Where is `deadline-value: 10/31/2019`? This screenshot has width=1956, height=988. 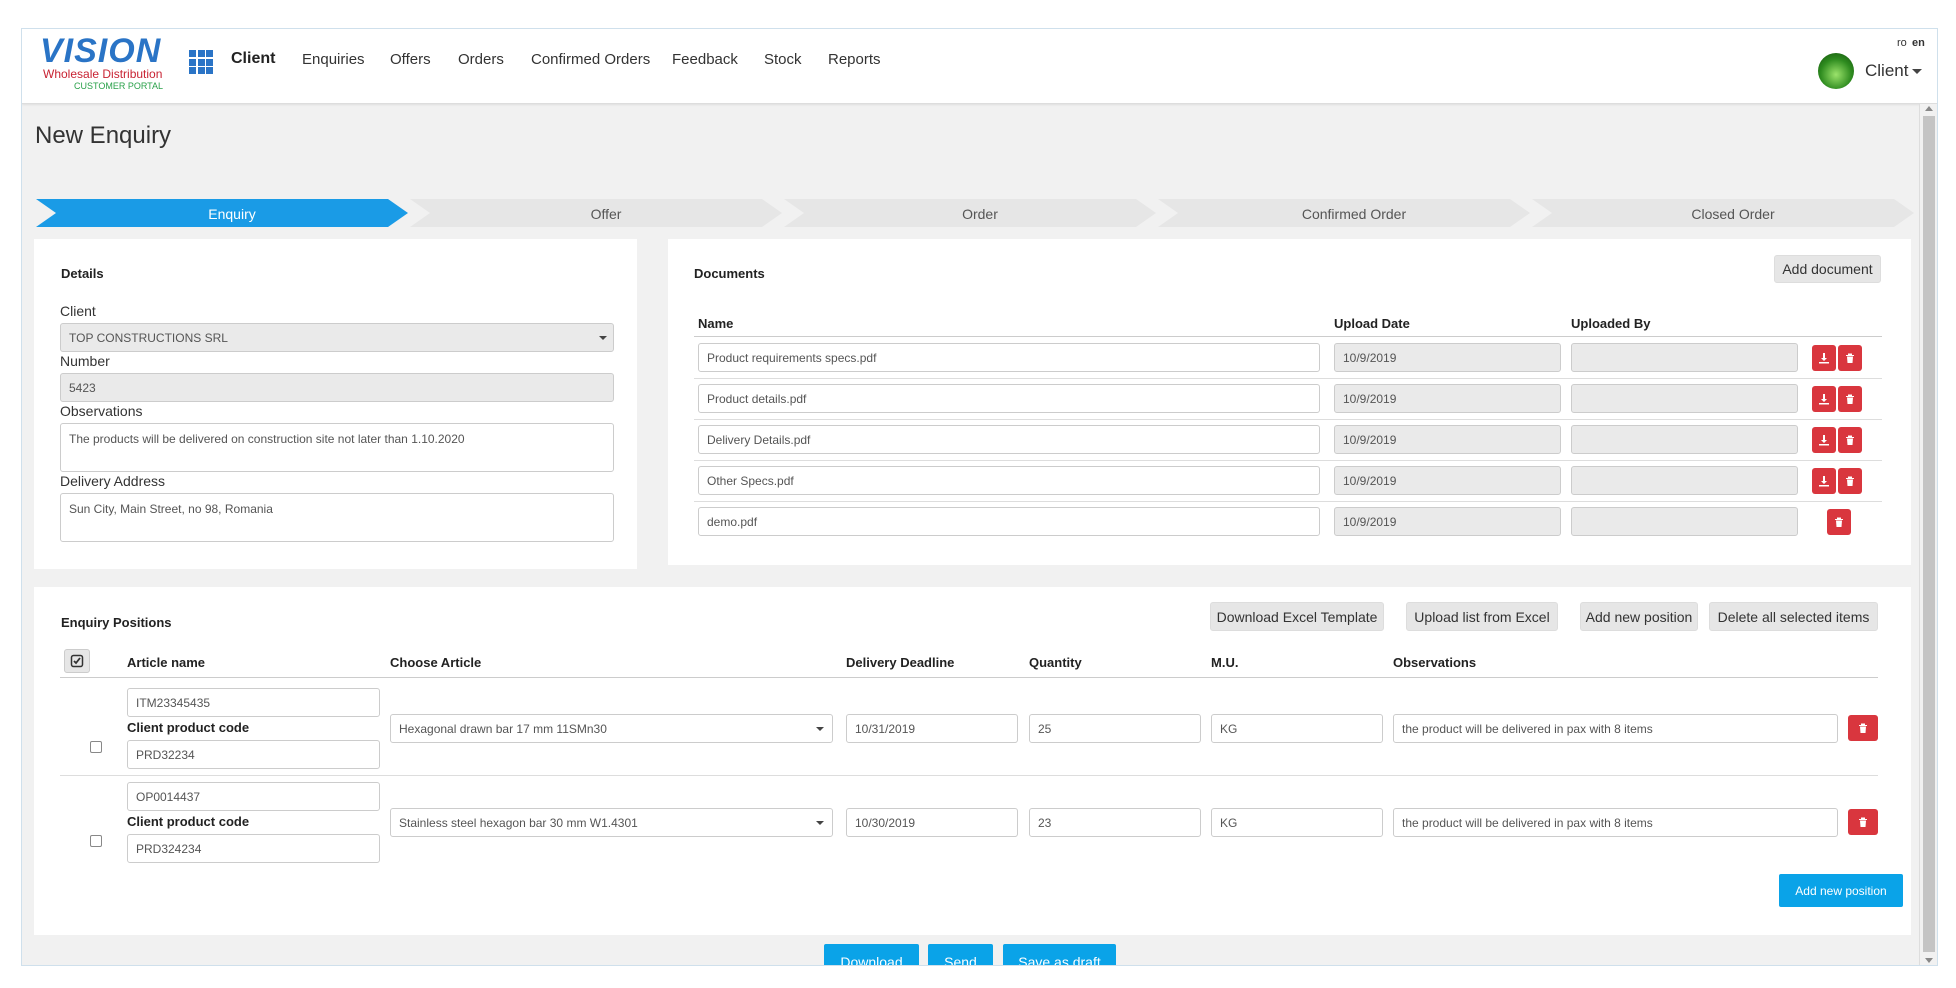
deadline-value: 10/31/2019 is located at coordinates (885, 728).